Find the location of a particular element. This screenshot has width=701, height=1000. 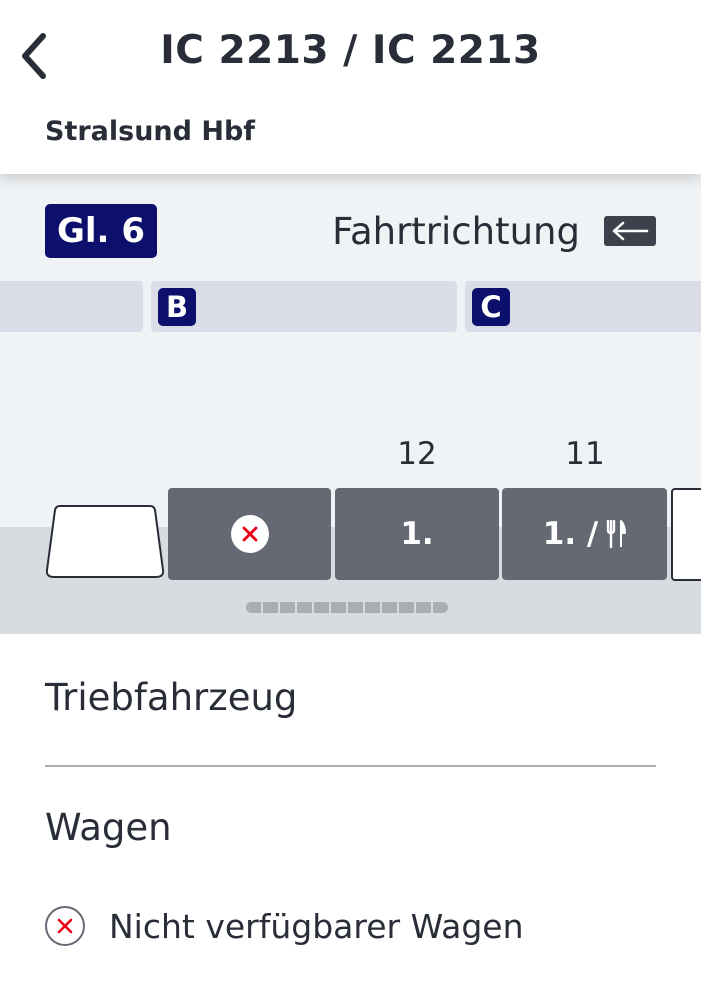

sector-b: B is located at coordinates (304, 306).